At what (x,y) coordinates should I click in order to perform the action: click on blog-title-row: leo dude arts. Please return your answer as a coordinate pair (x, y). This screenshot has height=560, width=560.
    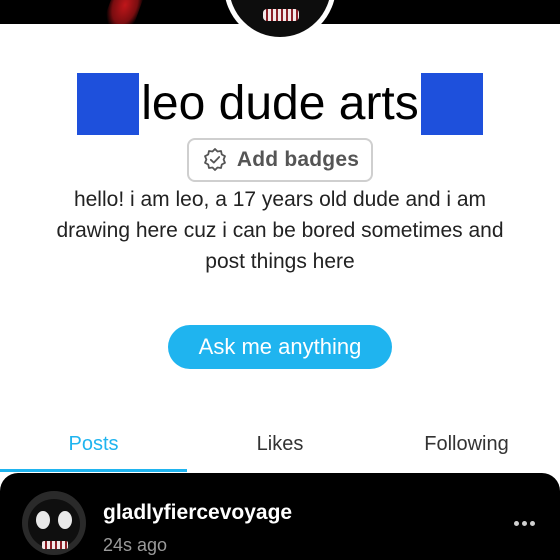
    Looking at the image, I should click on (280, 104).